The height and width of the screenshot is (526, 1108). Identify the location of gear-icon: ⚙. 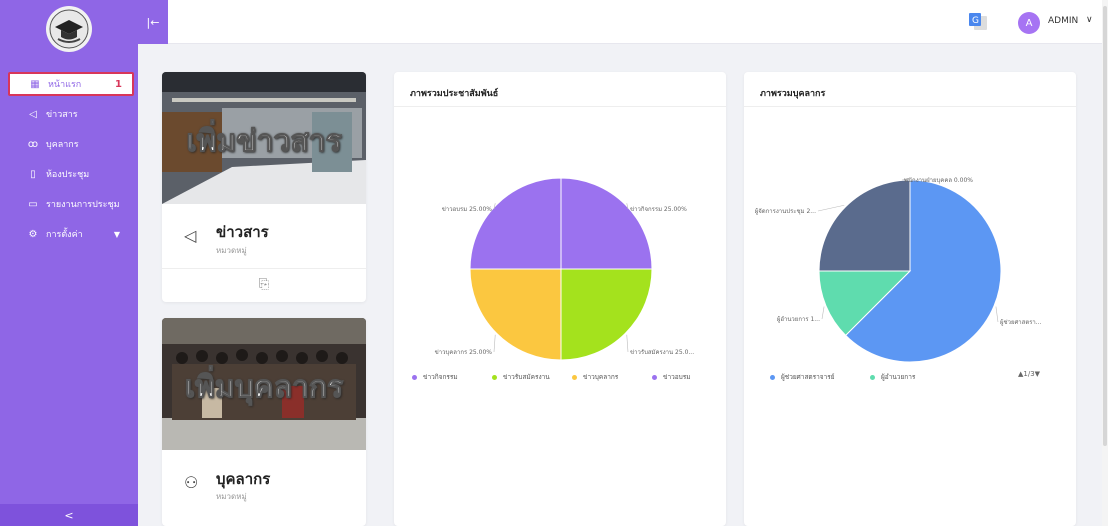
(33, 234).